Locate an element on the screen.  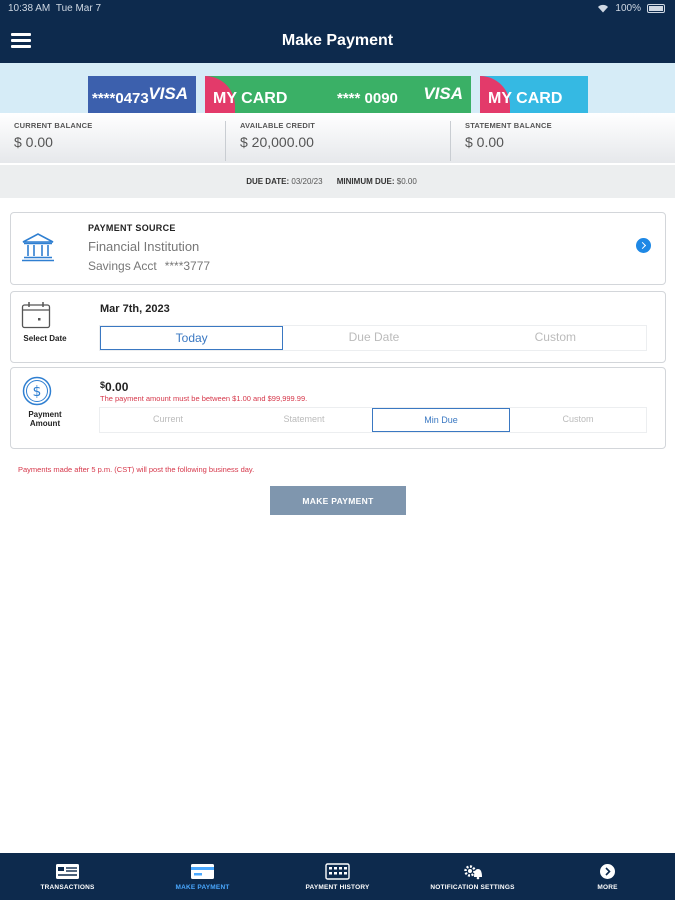
card-item-selected: MY CARD **** 0090 VISA is located at coordinates (338, 94).